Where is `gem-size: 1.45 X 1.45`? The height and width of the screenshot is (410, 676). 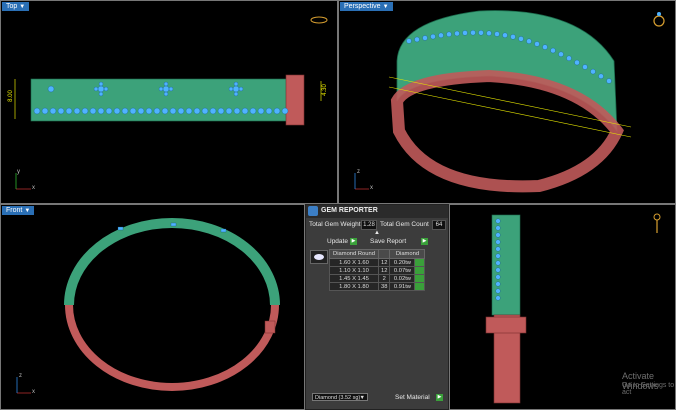
gem-size: 1.45 X 1.45 is located at coordinates (354, 278).